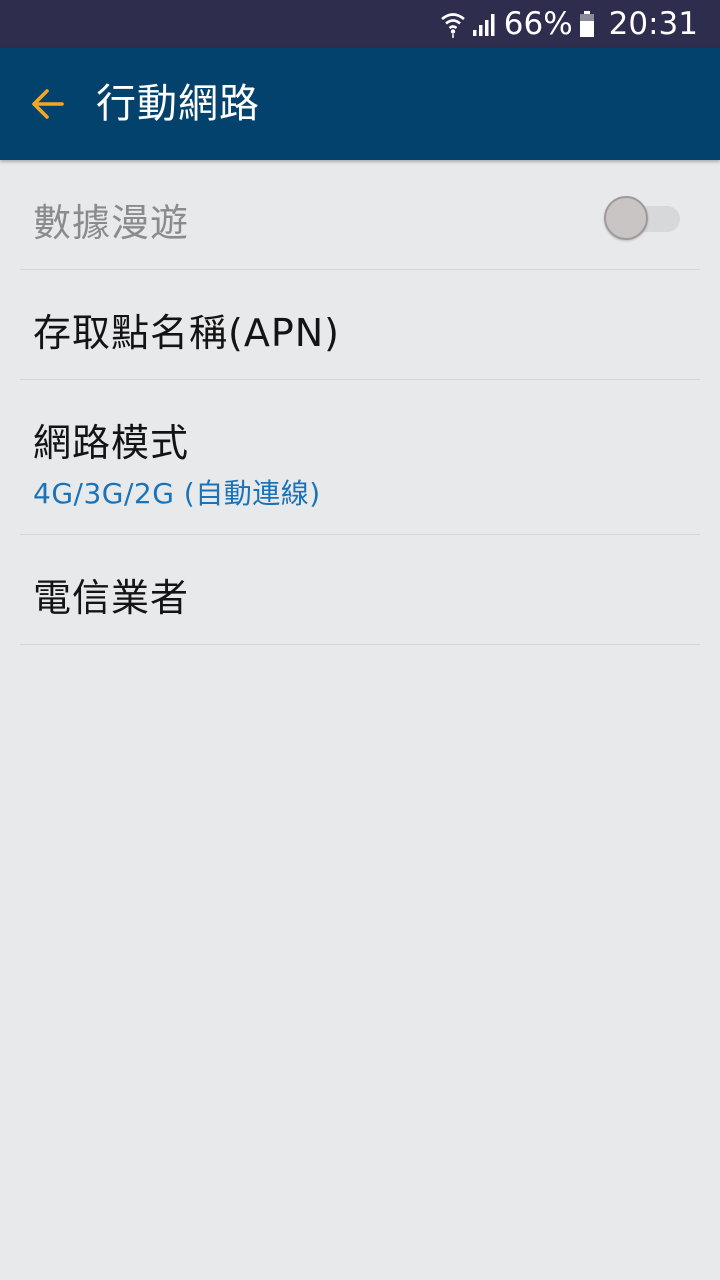 This screenshot has width=720, height=1280. Describe the element at coordinates (178, 104) in the screenshot. I see `page-title: 行動網路` at that location.